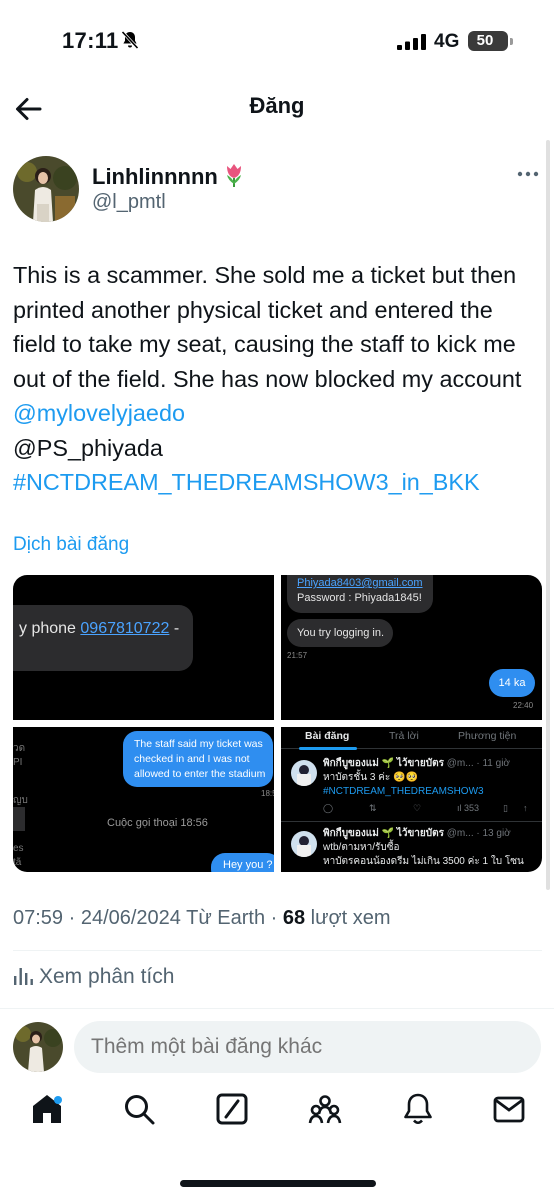 This screenshot has height=1200, width=554. I want to click on email-link: Phiyada8403@gmail.com, so click(360, 583).